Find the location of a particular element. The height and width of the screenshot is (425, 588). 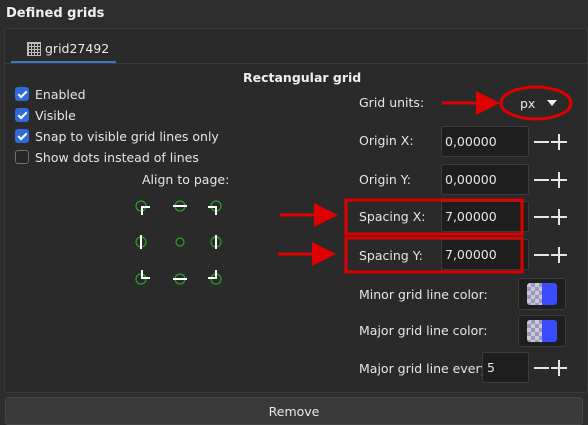

origin-y-label: Origin Y: is located at coordinates (385, 179).